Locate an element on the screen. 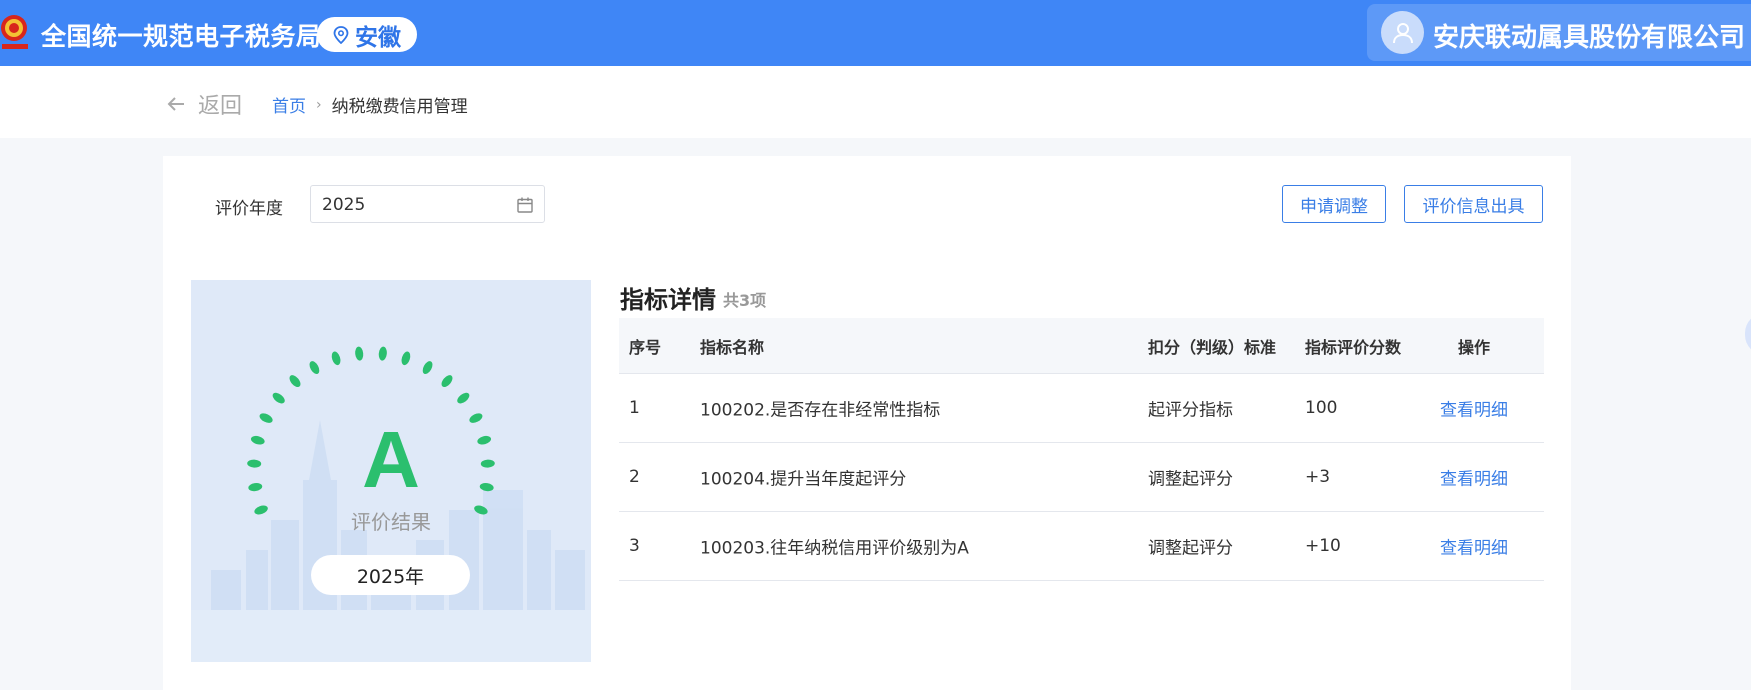  company-name: 安庆联动属具股份有限公司 is located at coordinates (1589, 38).